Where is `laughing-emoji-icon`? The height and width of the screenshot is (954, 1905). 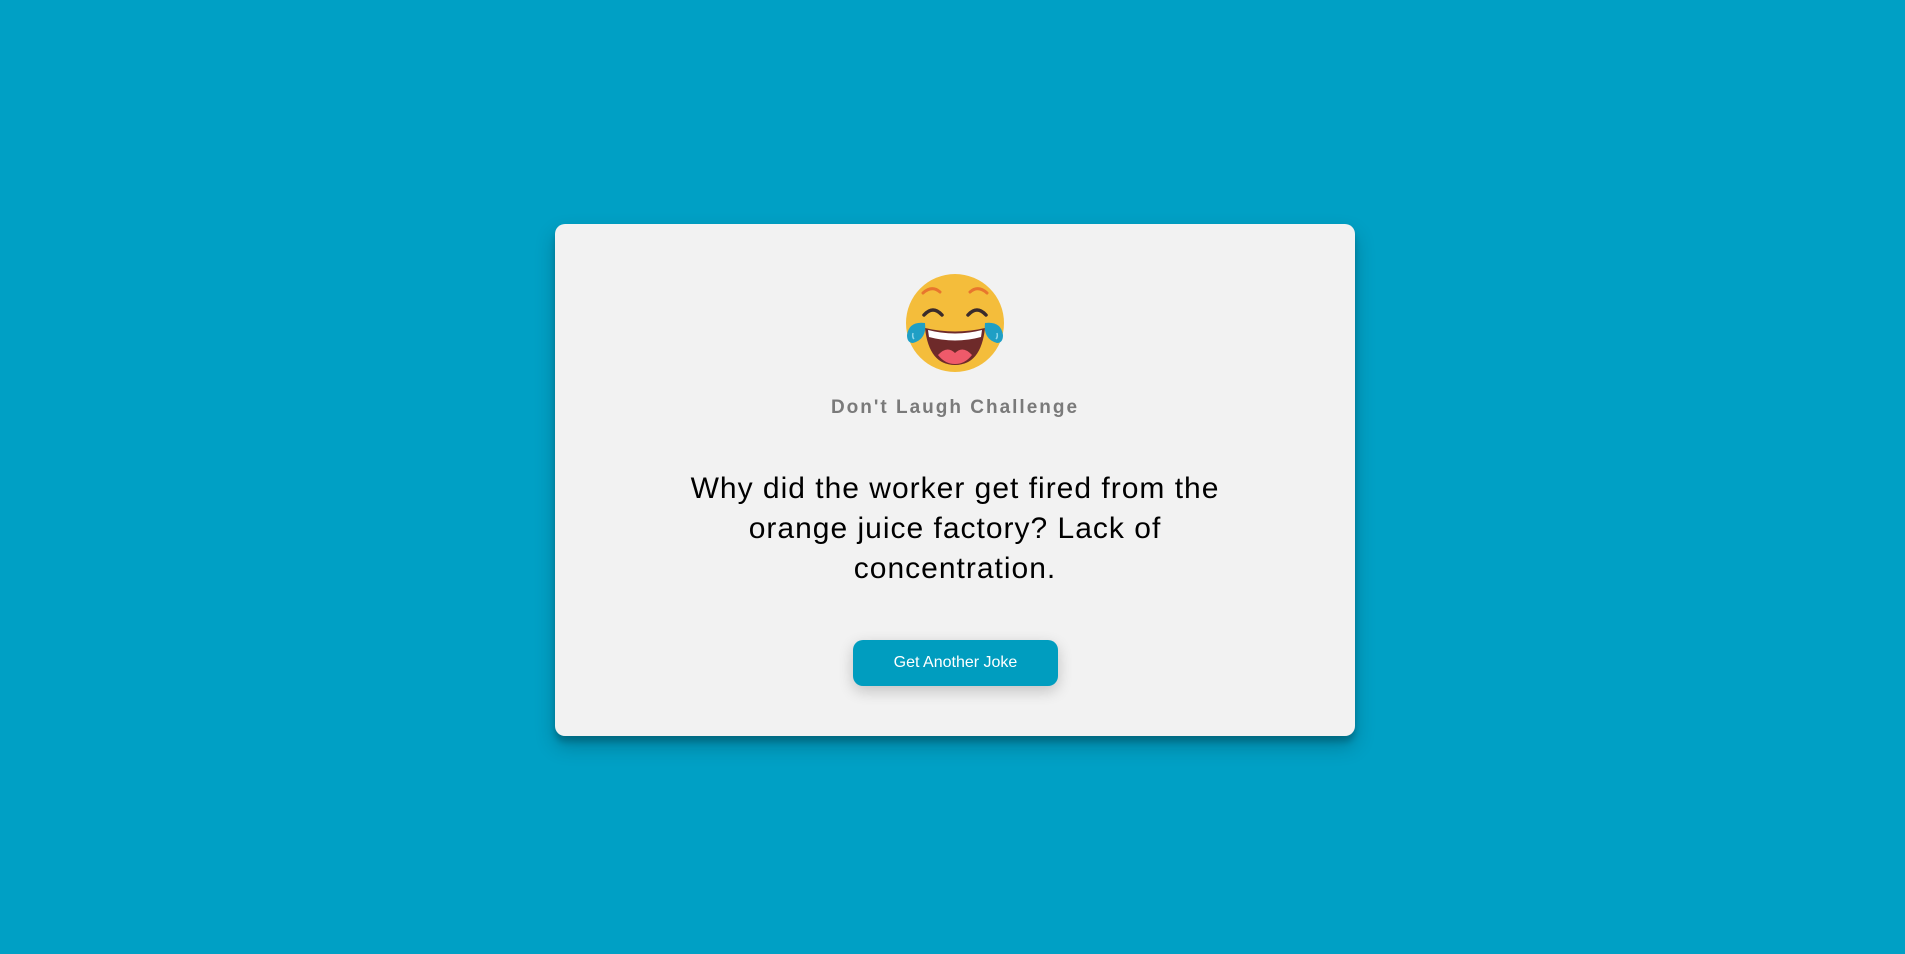
laughing-emoji-icon is located at coordinates (955, 323).